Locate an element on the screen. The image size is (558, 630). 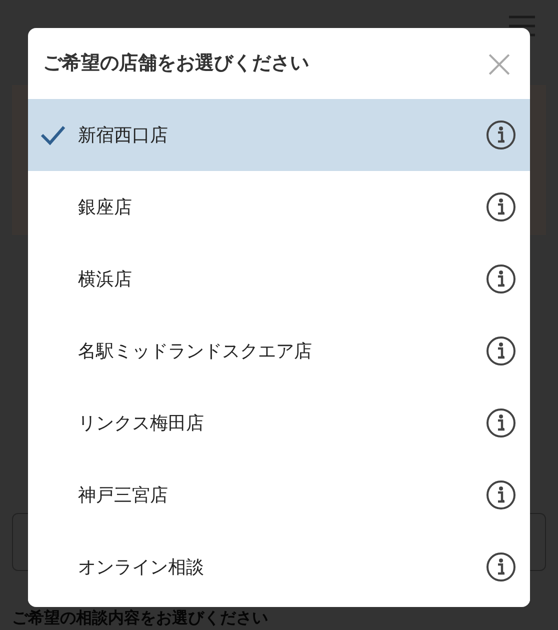
store-option: 新宿西口店 is located at coordinates (279, 135).